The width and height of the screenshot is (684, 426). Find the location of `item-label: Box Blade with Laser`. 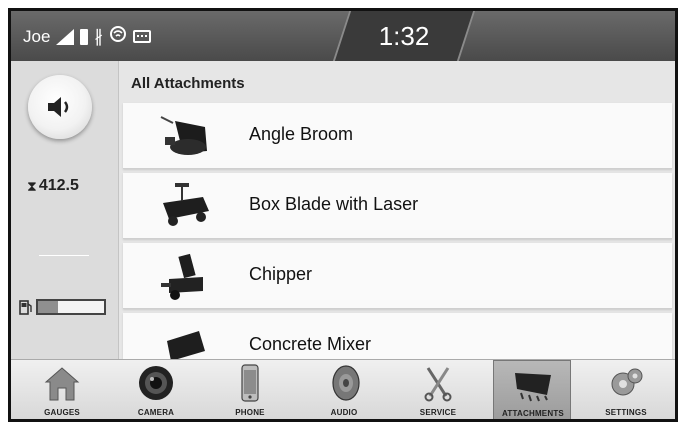

item-label: Box Blade with Laser is located at coordinates (334, 204).